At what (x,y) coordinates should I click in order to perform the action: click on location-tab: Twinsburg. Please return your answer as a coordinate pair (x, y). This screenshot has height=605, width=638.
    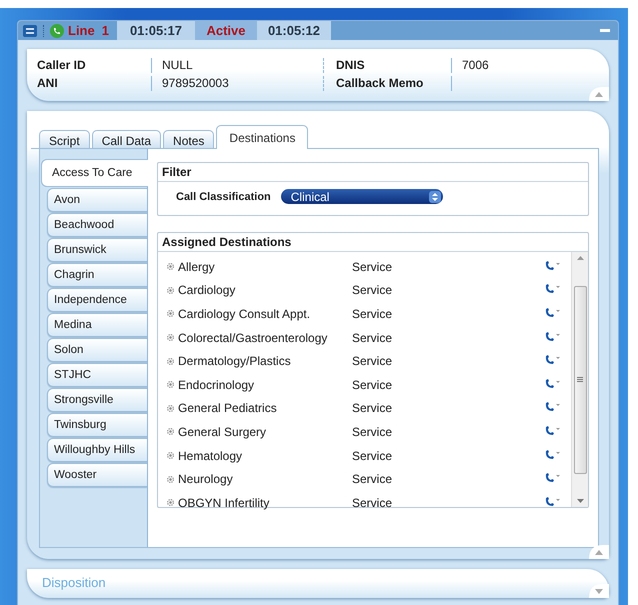
    Looking at the image, I should click on (97, 425).